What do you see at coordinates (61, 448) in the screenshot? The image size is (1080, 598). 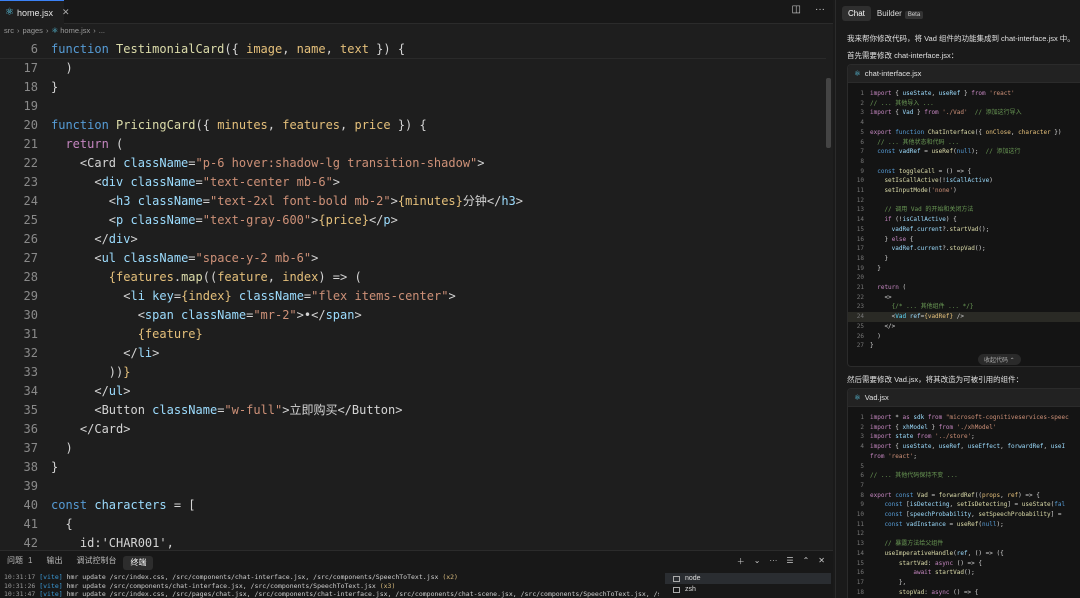 I see `line-text: )` at bounding box center [61, 448].